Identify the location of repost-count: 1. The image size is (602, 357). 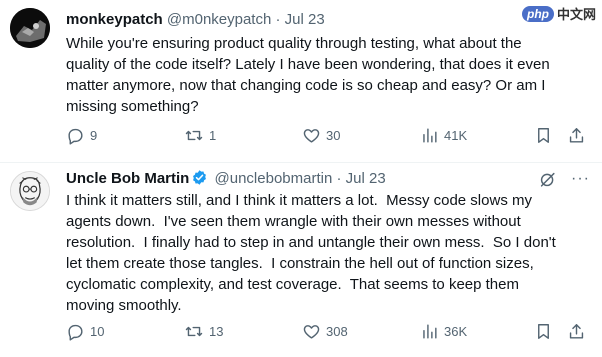
(213, 135).